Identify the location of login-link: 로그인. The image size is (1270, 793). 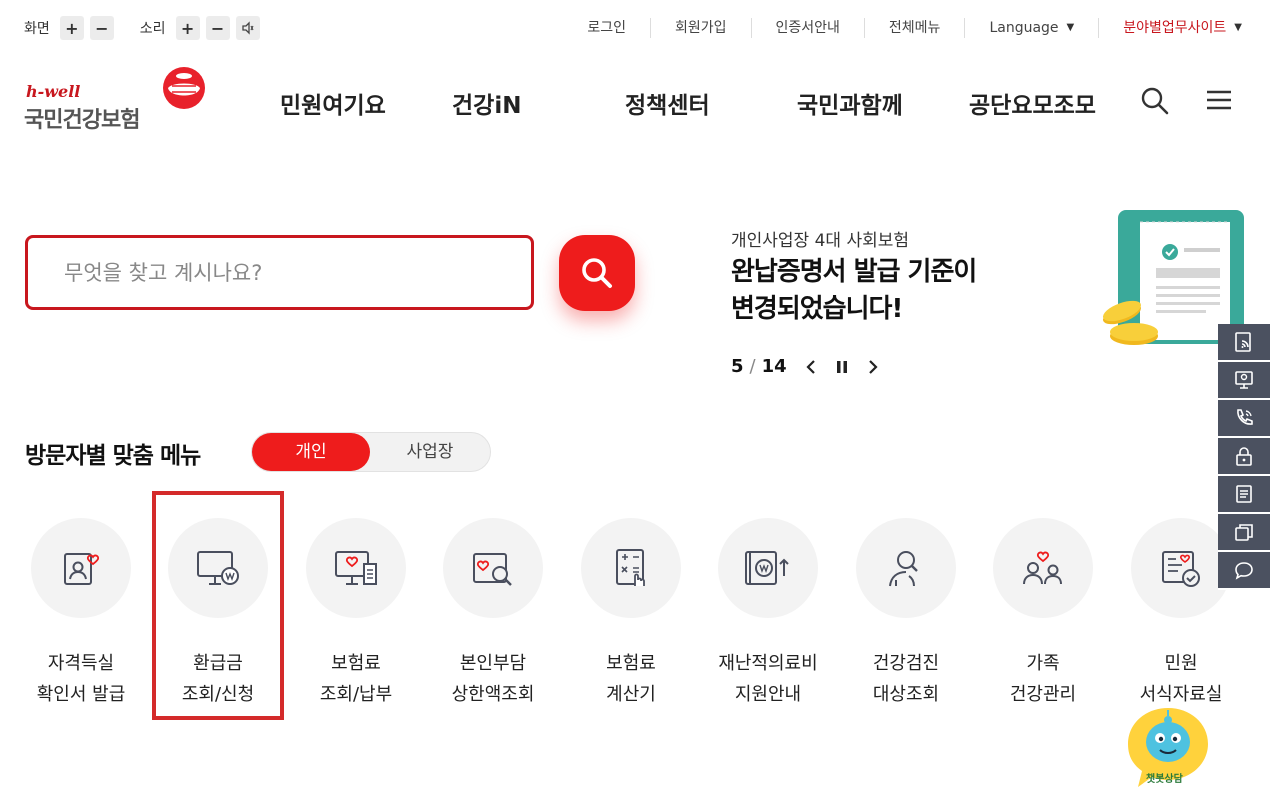
(606, 28).